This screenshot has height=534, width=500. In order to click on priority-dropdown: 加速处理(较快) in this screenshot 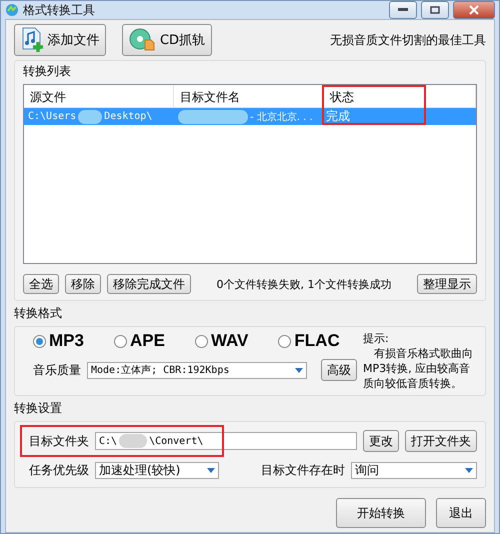, I will do `click(157, 470)`.